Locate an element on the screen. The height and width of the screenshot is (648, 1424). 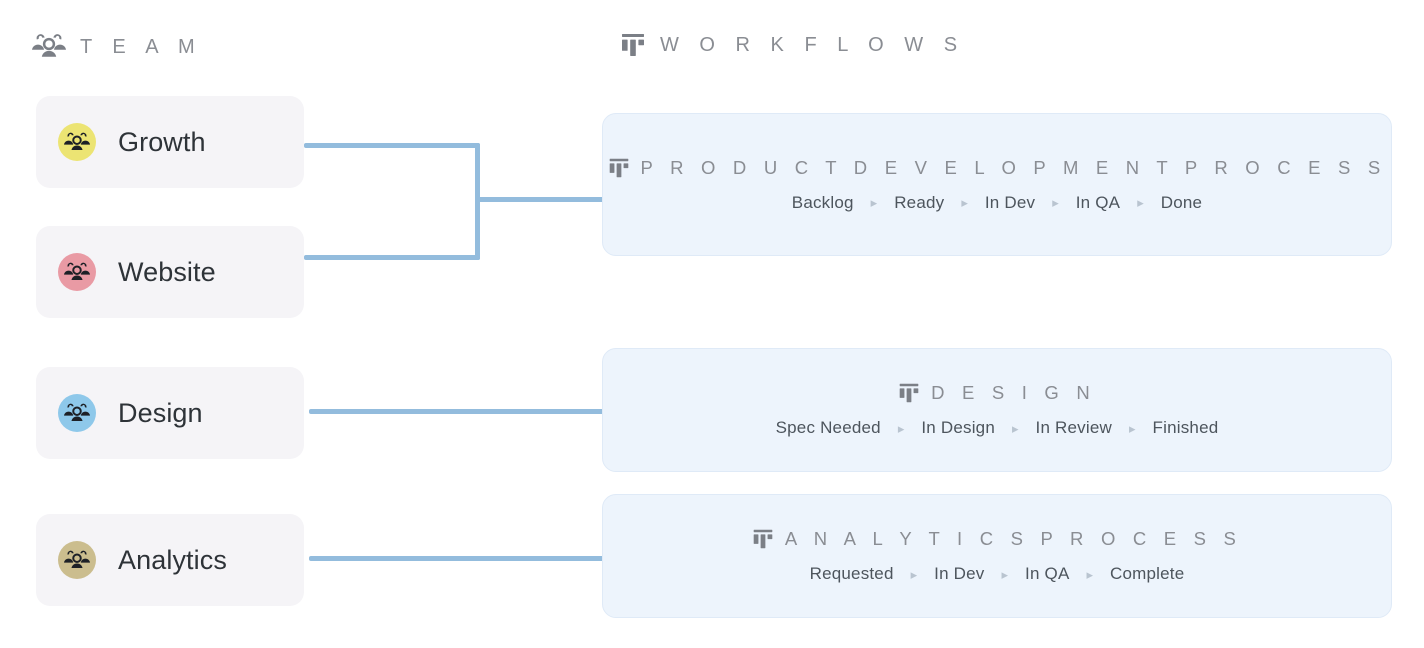
team-name-label: Design is located at coordinates (160, 412).